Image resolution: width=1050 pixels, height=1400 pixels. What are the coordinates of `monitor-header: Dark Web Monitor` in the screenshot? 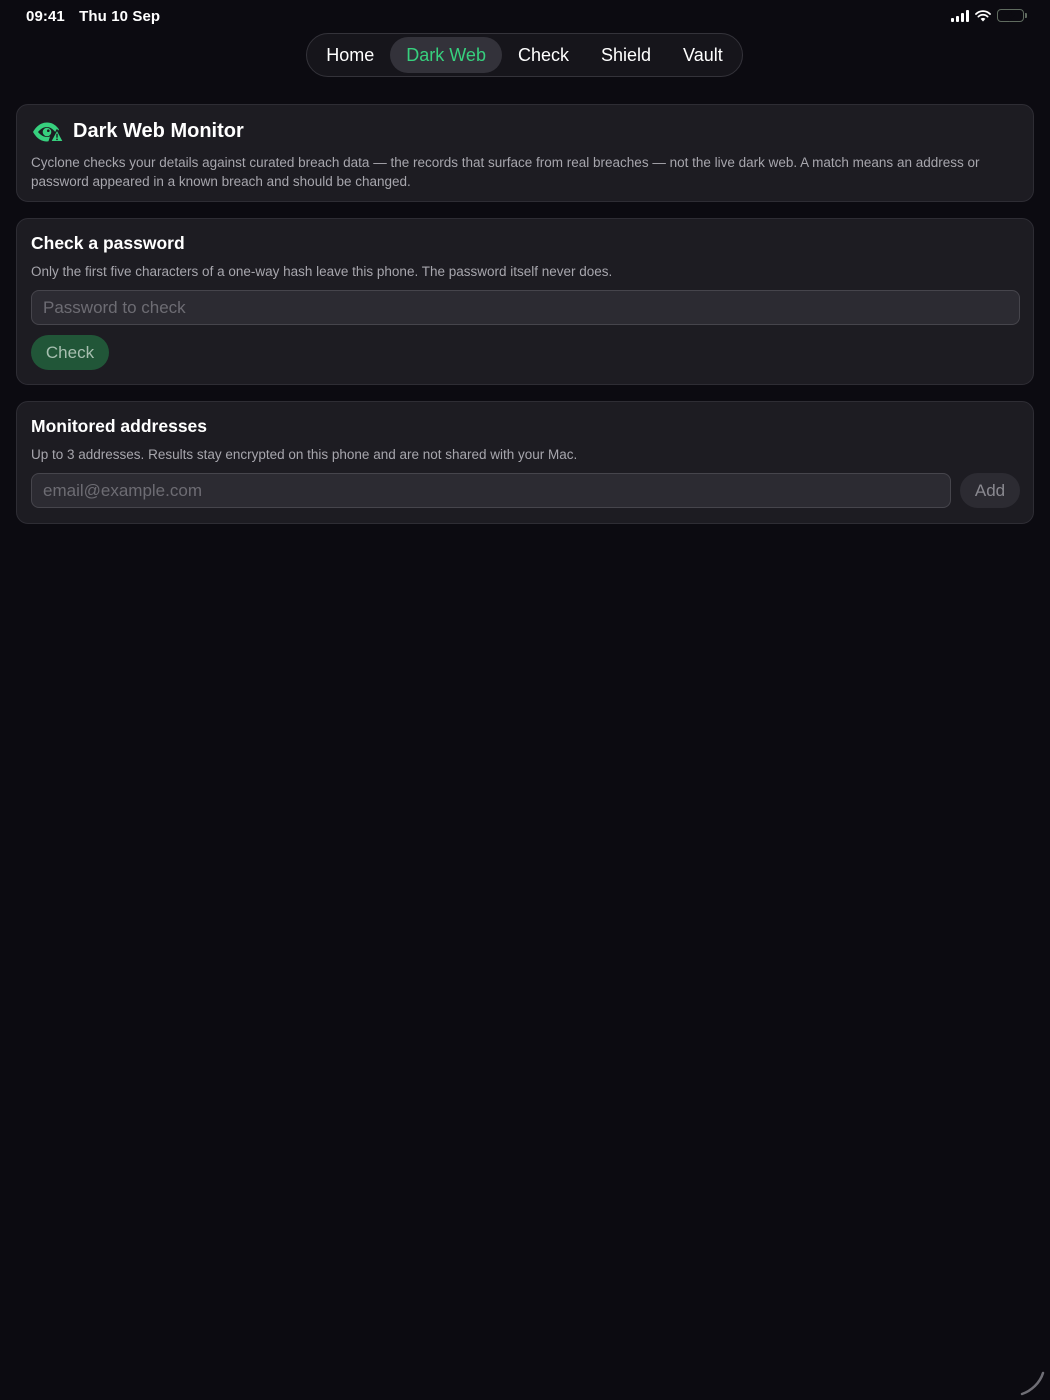 It's located at (138, 131).